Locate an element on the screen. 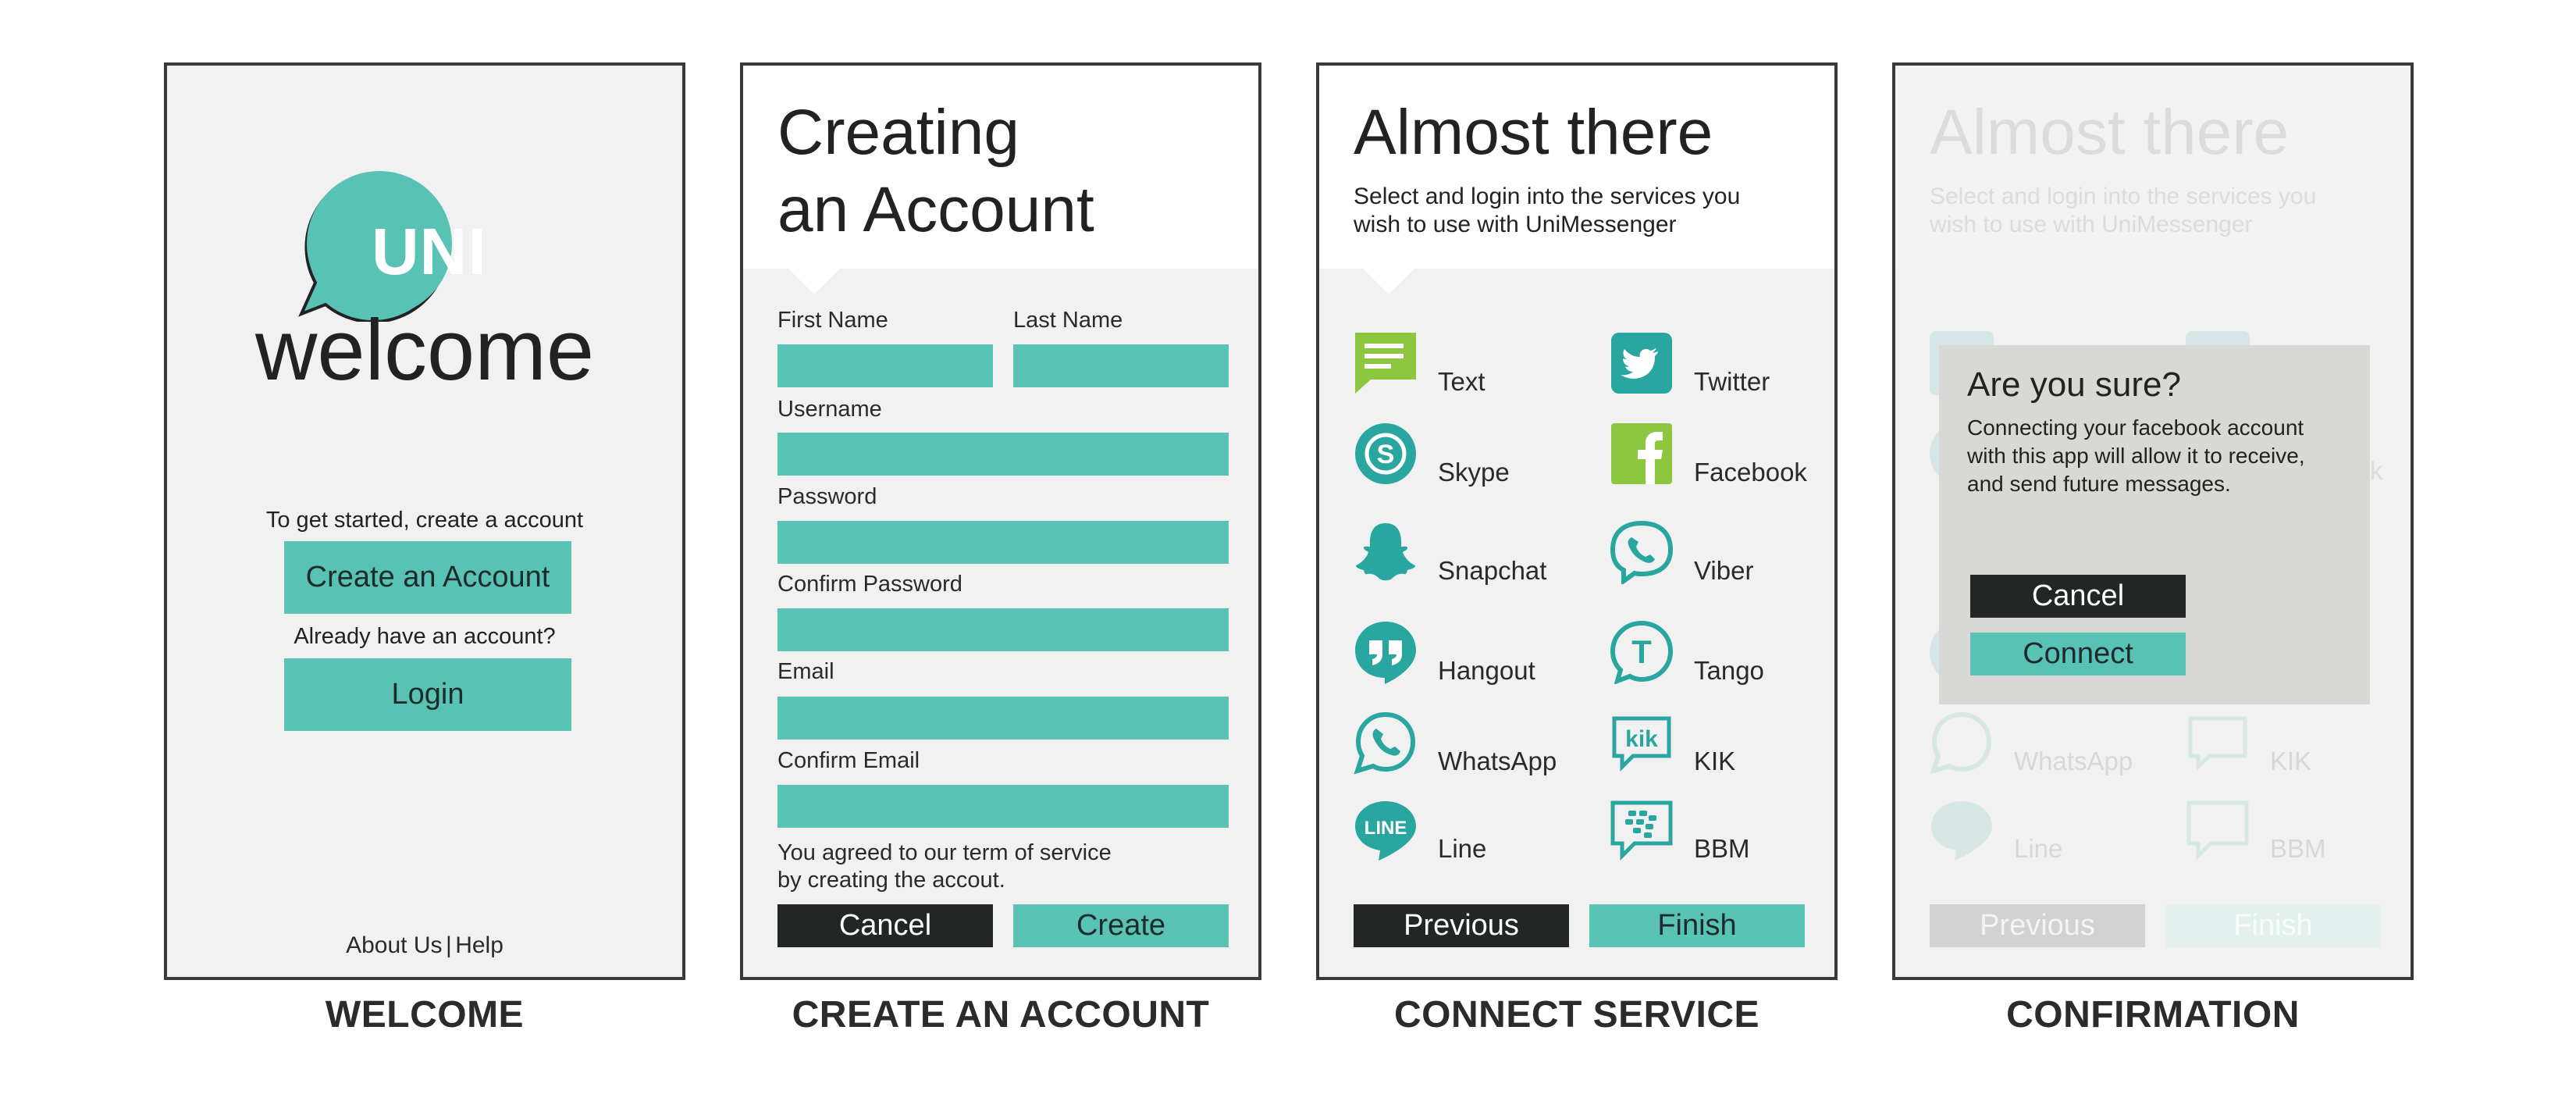 The image size is (2576, 1105). svg-text: T is located at coordinates (1641, 651).